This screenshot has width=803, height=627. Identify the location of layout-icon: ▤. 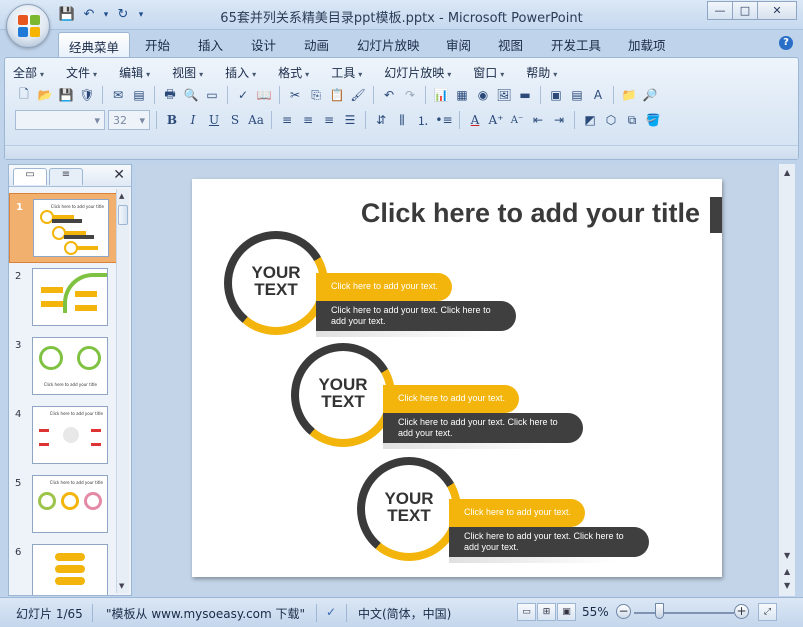
(577, 95).